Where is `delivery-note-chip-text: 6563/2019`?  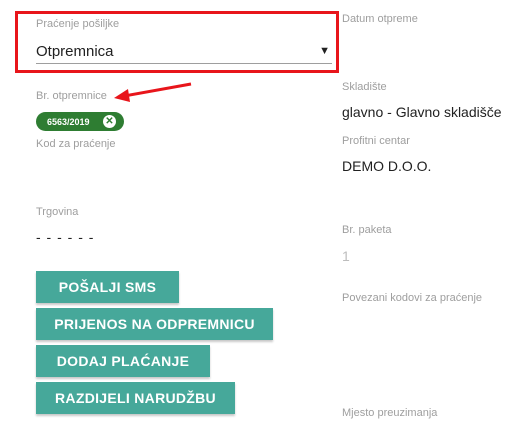 delivery-note-chip-text: 6563/2019 is located at coordinates (68, 121).